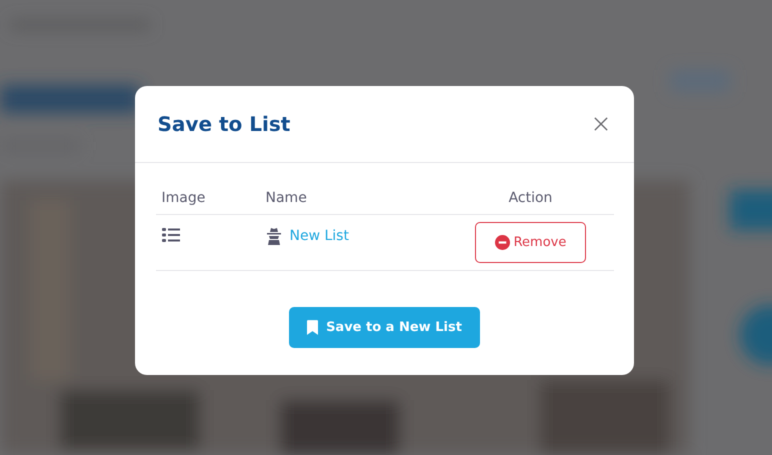  Describe the element at coordinates (274, 236) in the screenshot. I see `incognito-icon` at that location.